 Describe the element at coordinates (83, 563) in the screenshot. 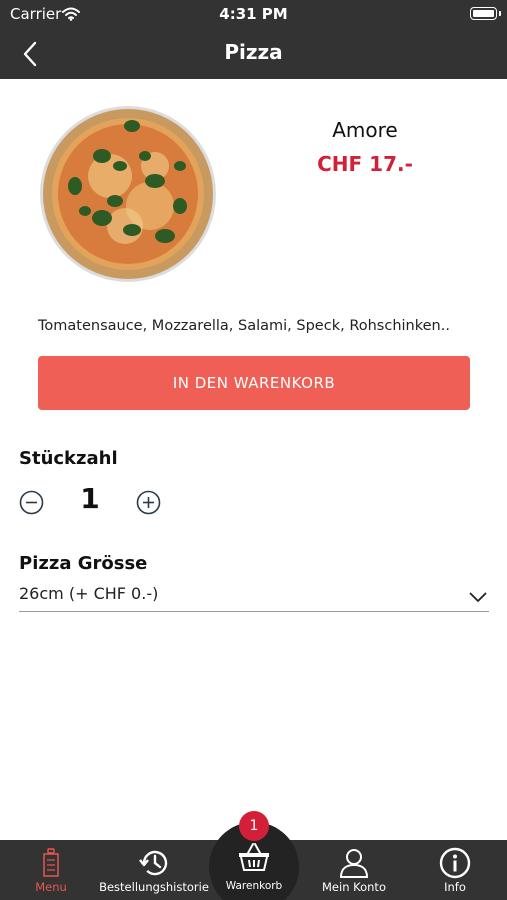

I see `size-label: Pizza Grösse` at that location.